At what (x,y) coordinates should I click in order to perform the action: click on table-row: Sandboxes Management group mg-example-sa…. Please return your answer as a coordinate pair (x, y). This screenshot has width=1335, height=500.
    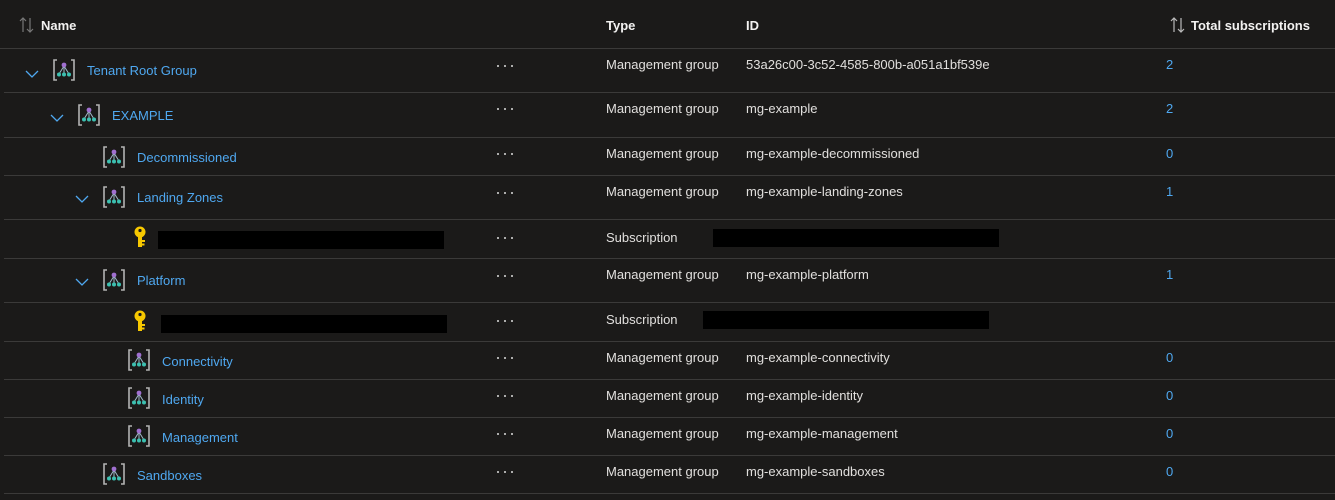
    Looking at the image, I should click on (669, 475).